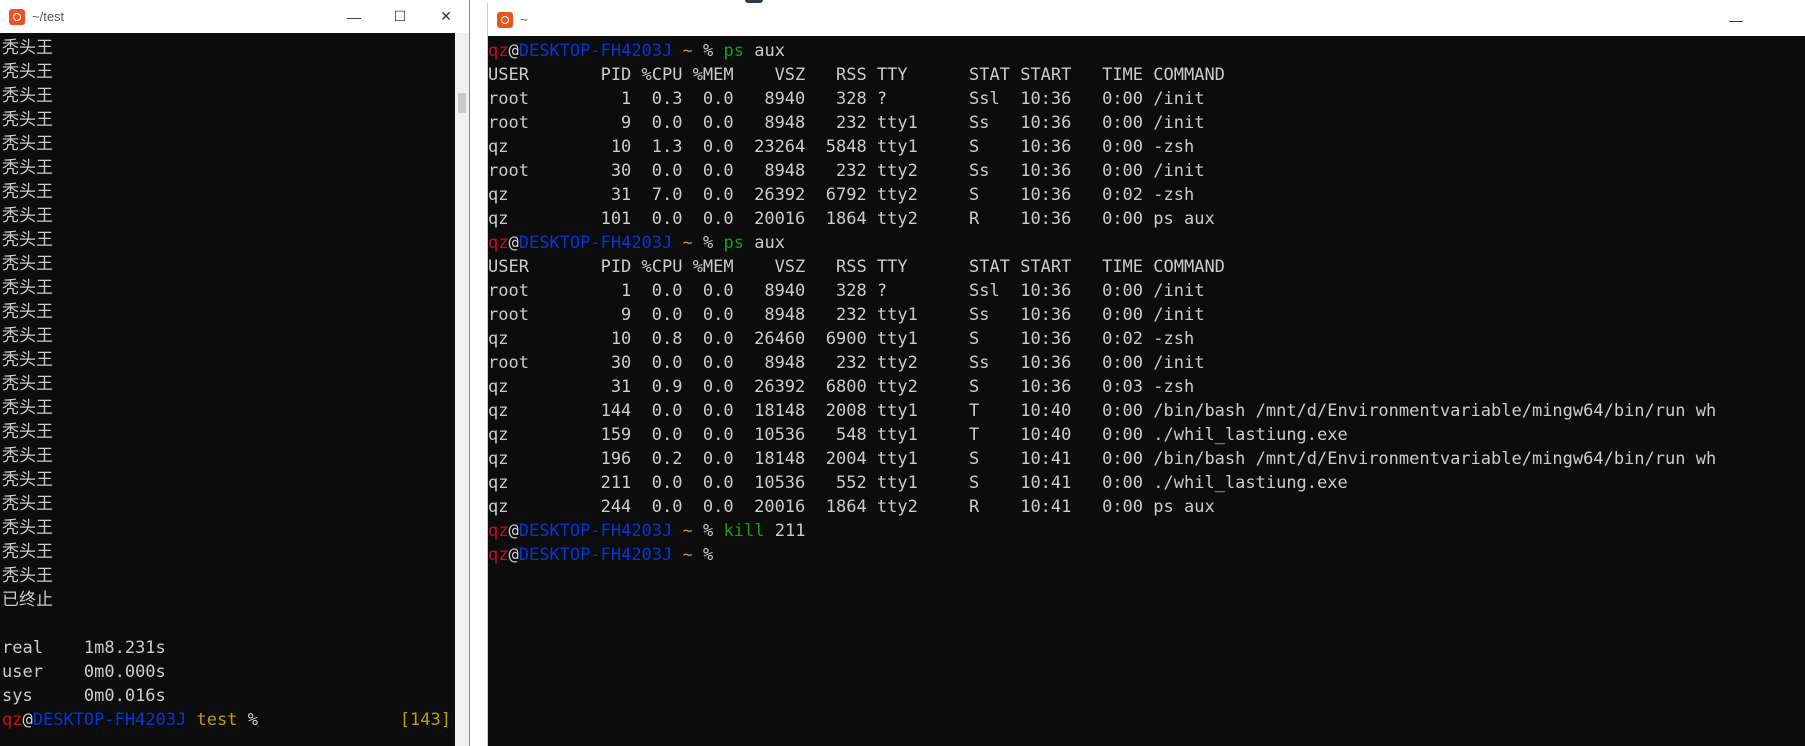  Describe the element at coordinates (446, 16) in the screenshot. I see `close-button: ✕` at that location.